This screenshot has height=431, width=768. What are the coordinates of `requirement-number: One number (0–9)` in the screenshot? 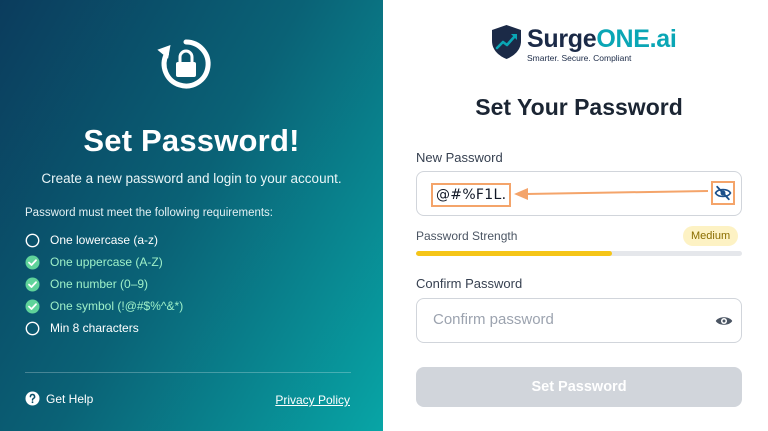 It's located at (104, 284).